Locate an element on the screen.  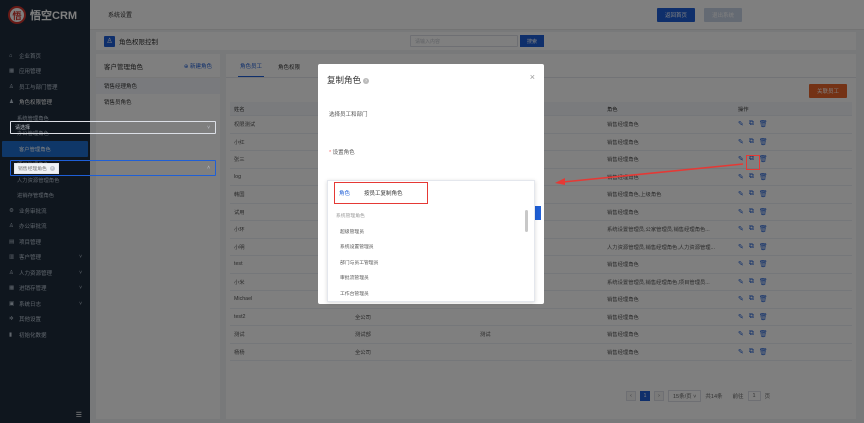
selected-role-tag: 销售经理角色 × is located at coordinates (36, 168).